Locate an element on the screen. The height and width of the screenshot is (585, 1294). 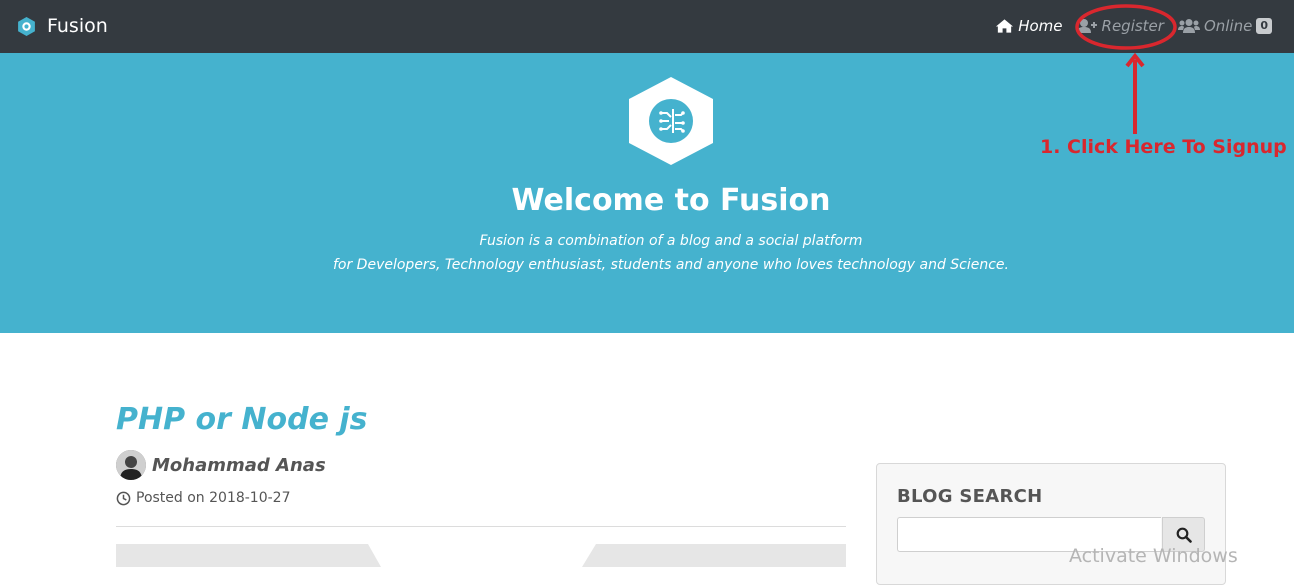
author-avatar-icon is located at coordinates (131, 465).